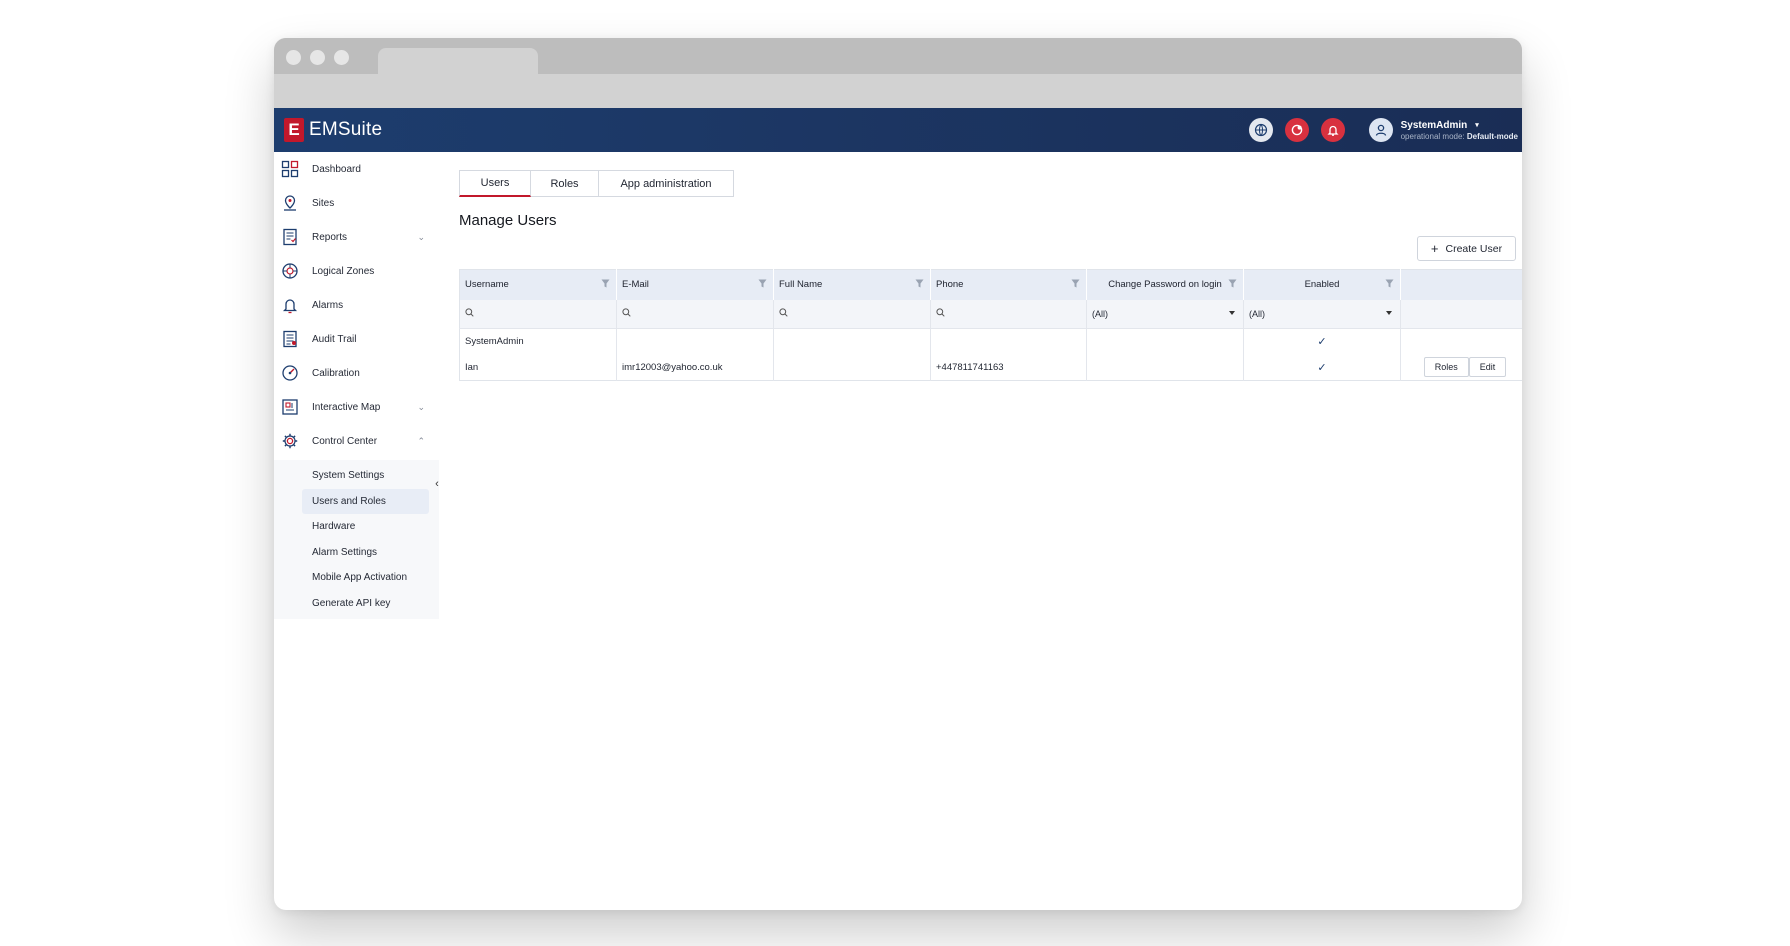  I want to click on page-title: Manage Users, so click(508, 220).